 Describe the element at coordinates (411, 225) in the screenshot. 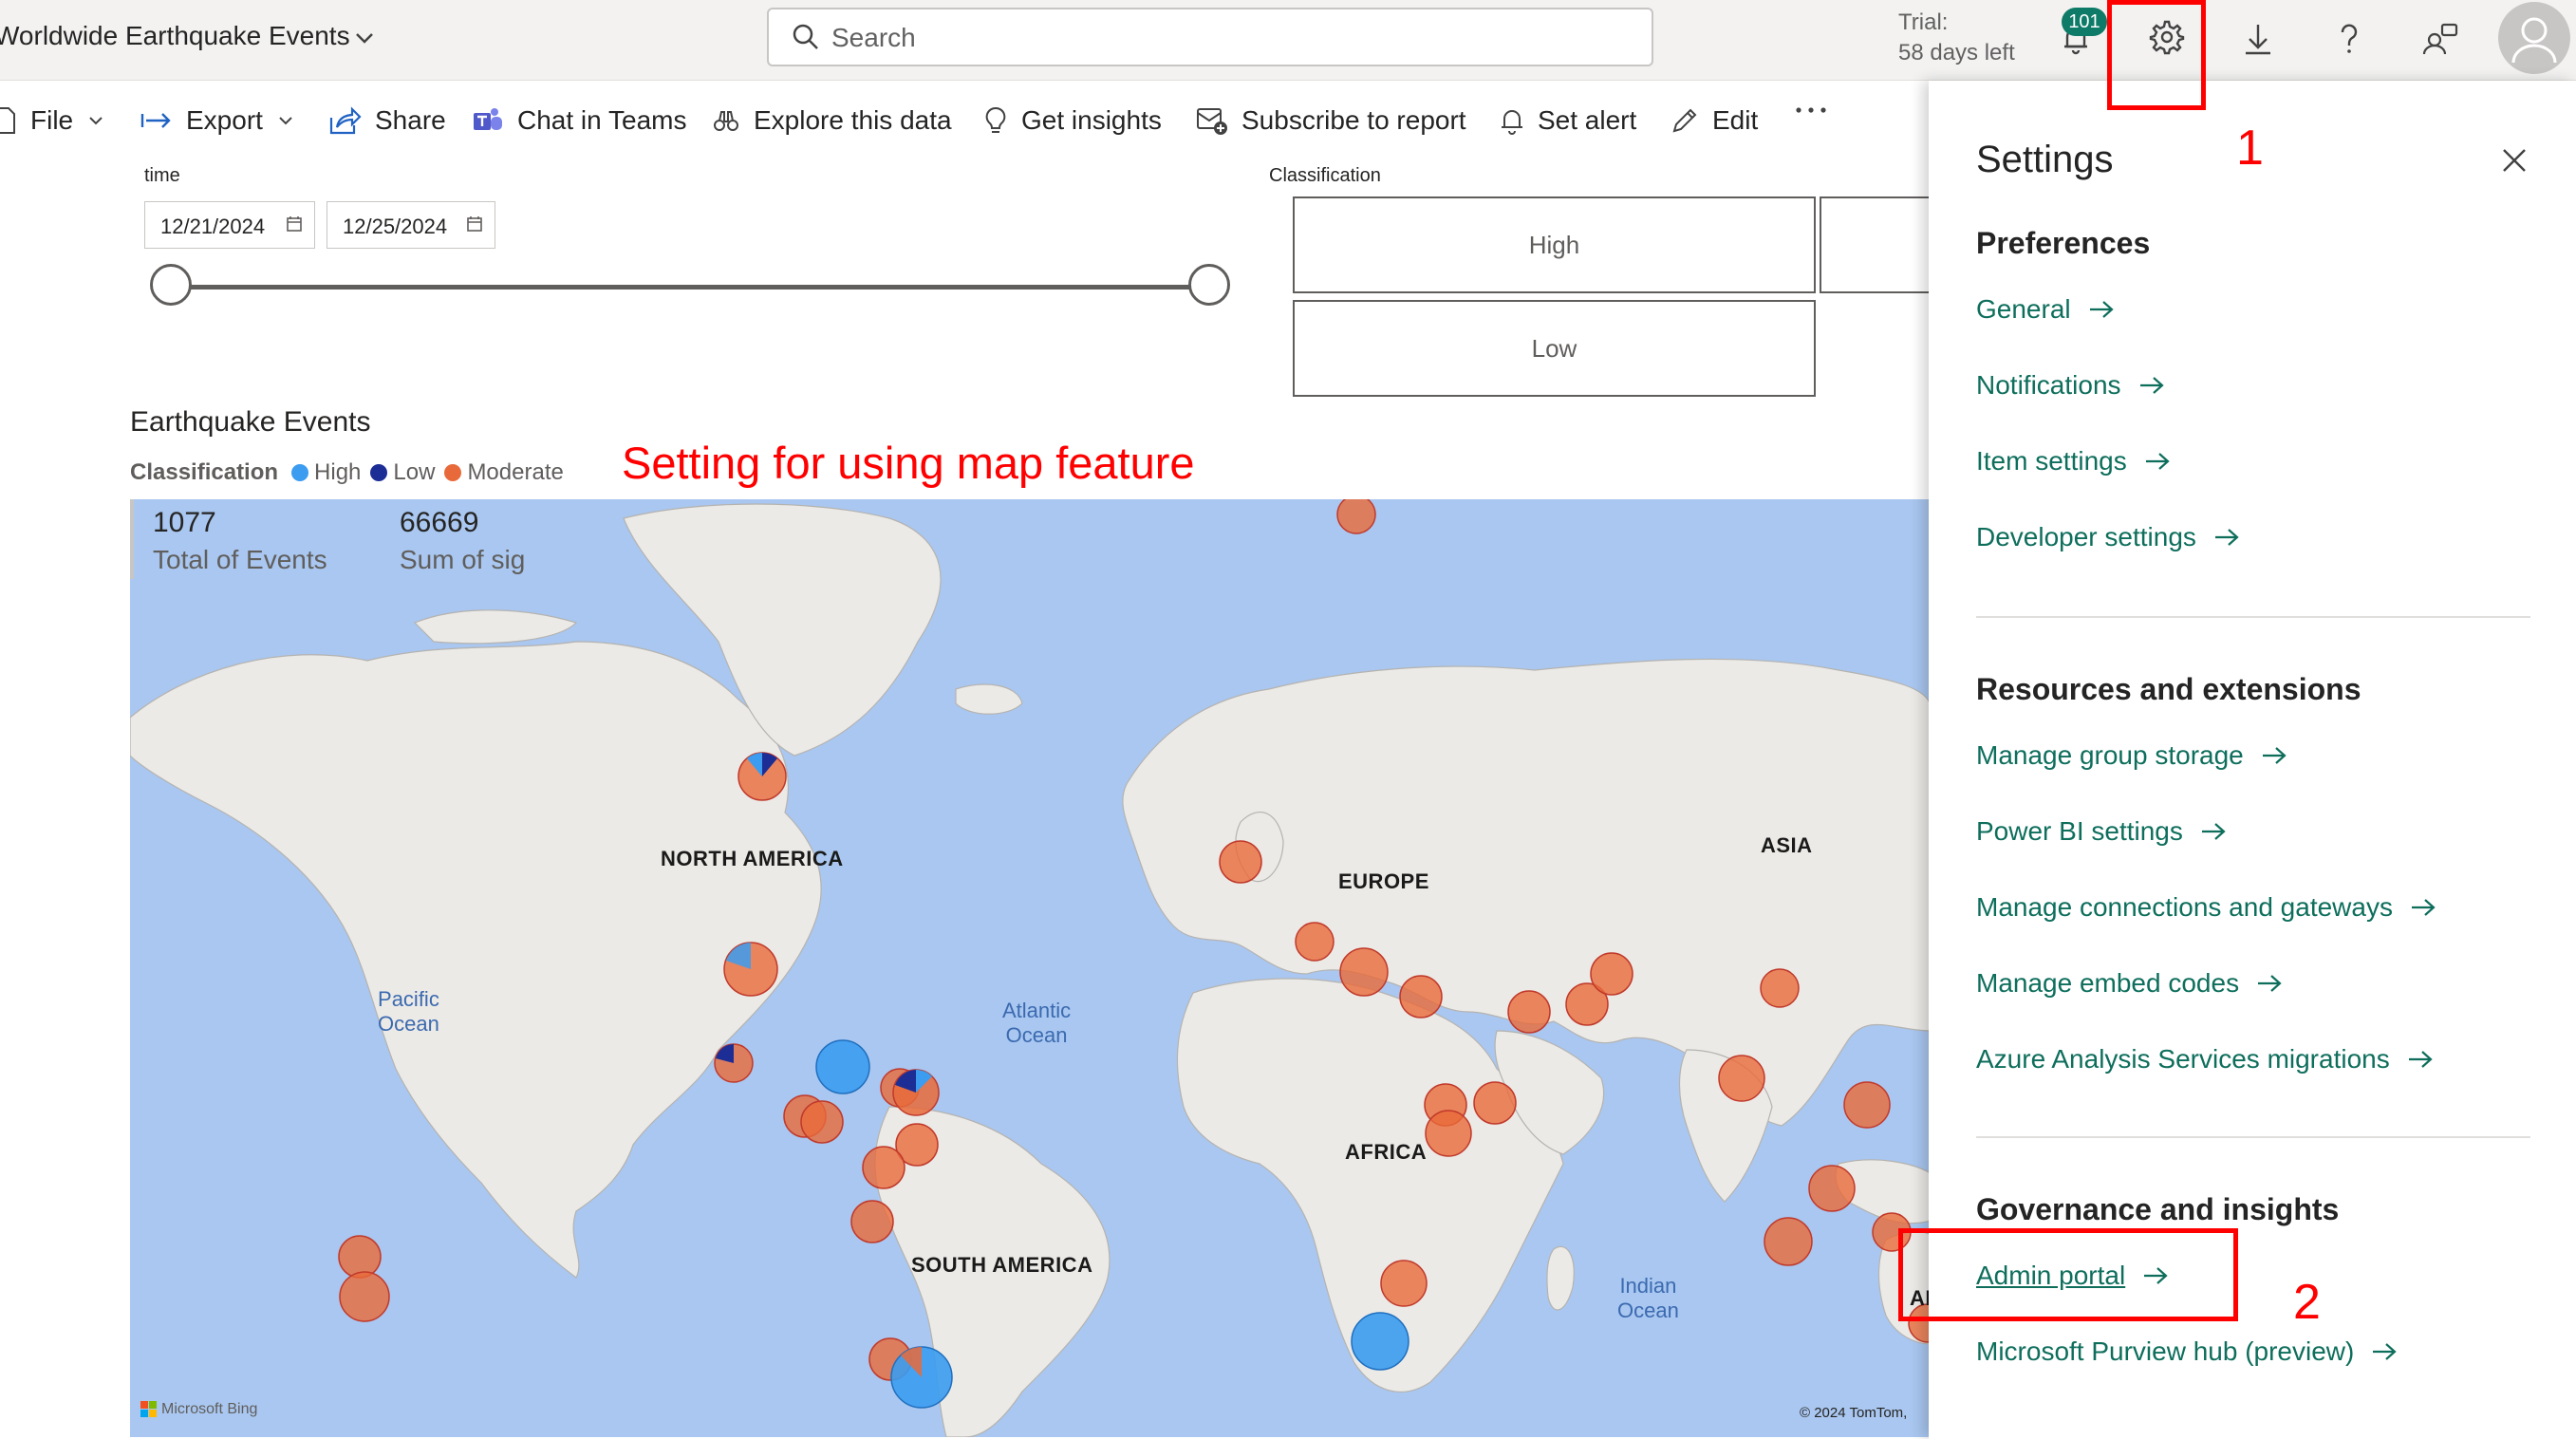

I see `end-date-input: 12/25/2024` at that location.